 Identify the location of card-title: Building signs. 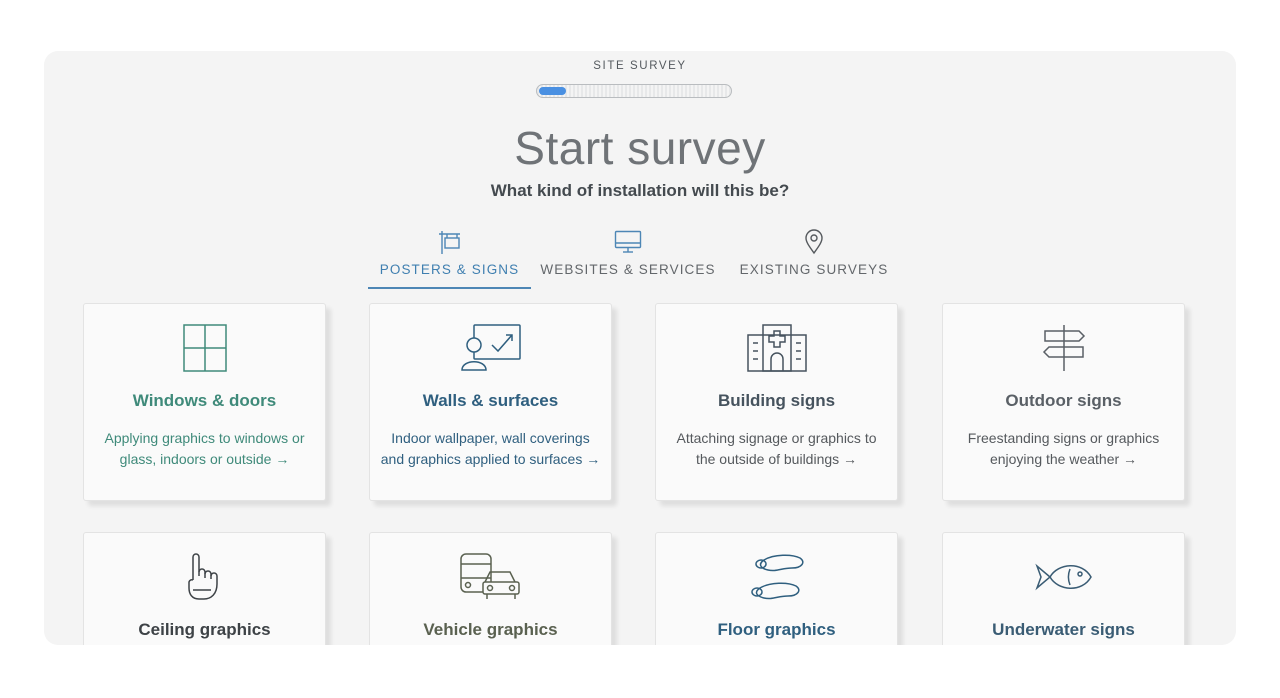
(776, 400).